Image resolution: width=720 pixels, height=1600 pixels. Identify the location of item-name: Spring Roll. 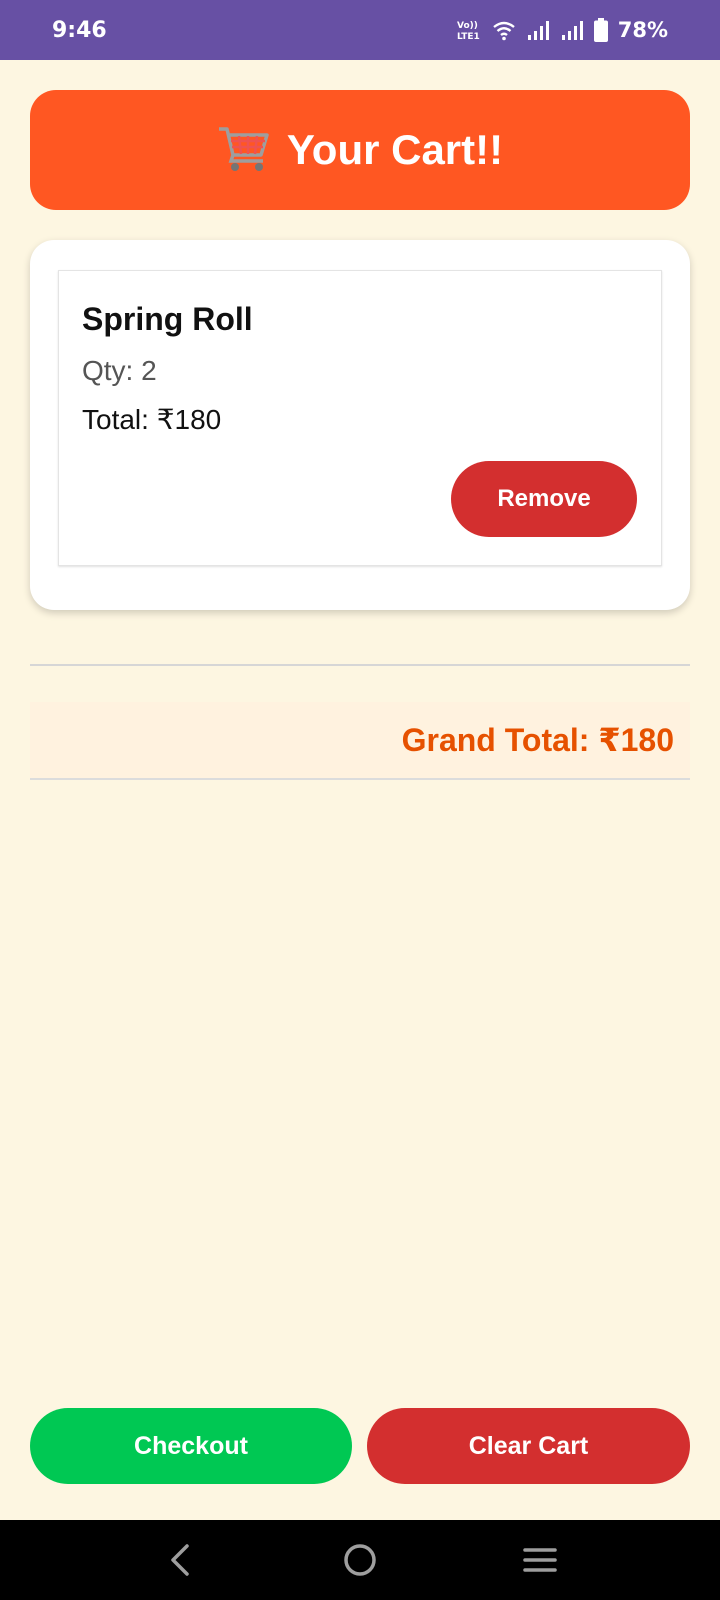
(167, 319).